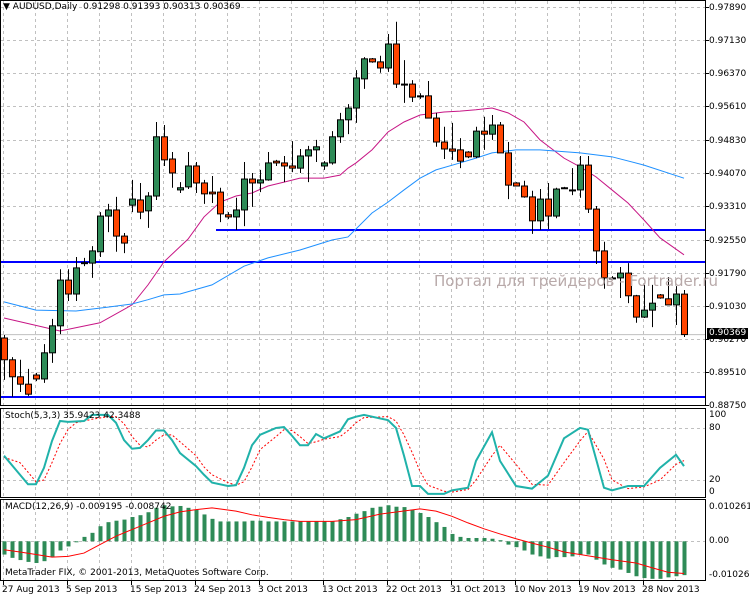 This screenshot has width=750, height=600. Describe the element at coordinates (719, 541) in the screenshot. I see `macd-tick-zero: 0.00` at that location.